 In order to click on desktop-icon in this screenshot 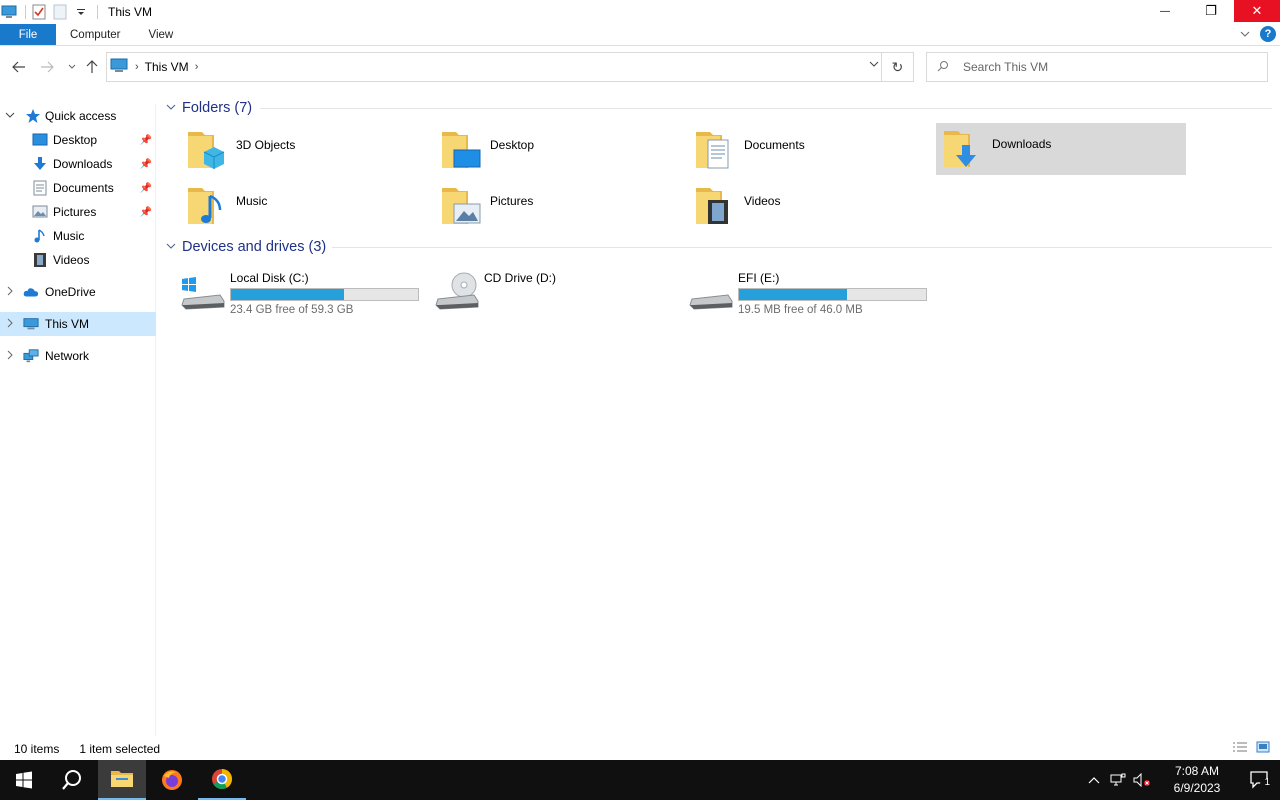, I will do `click(40, 140)`.